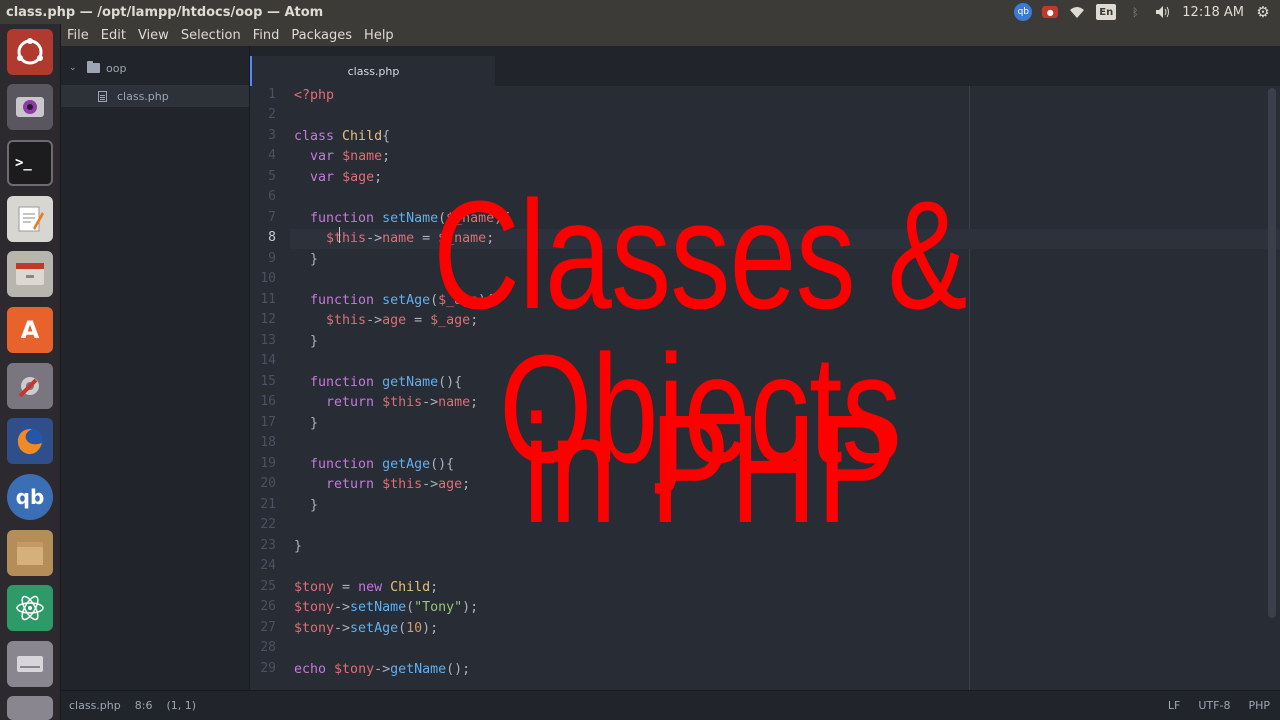 Image resolution: width=1280 pixels, height=720 pixels. I want to click on line-number: 17, so click(268, 422).